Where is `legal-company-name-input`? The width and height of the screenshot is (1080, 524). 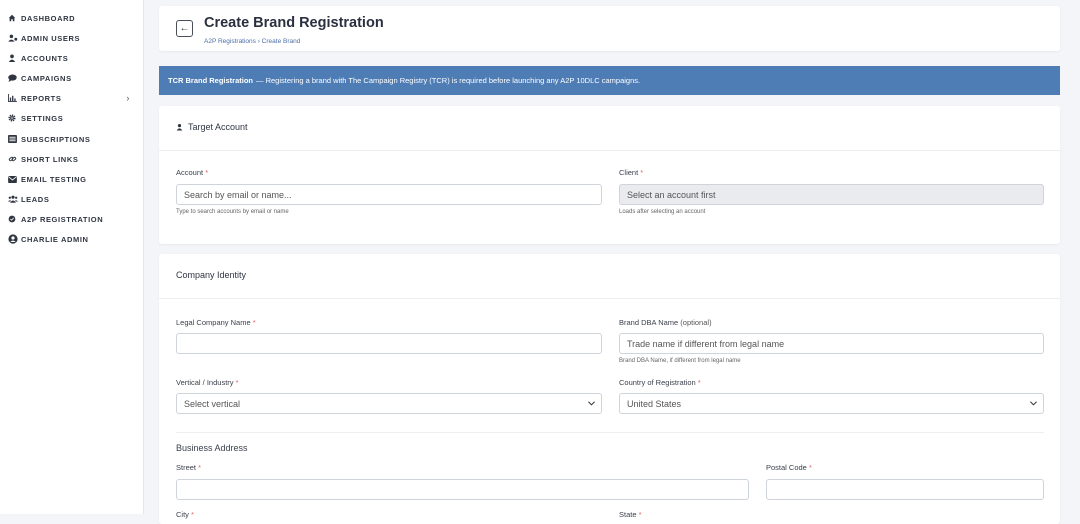 legal-company-name-input is located at coordinates (389, 343).